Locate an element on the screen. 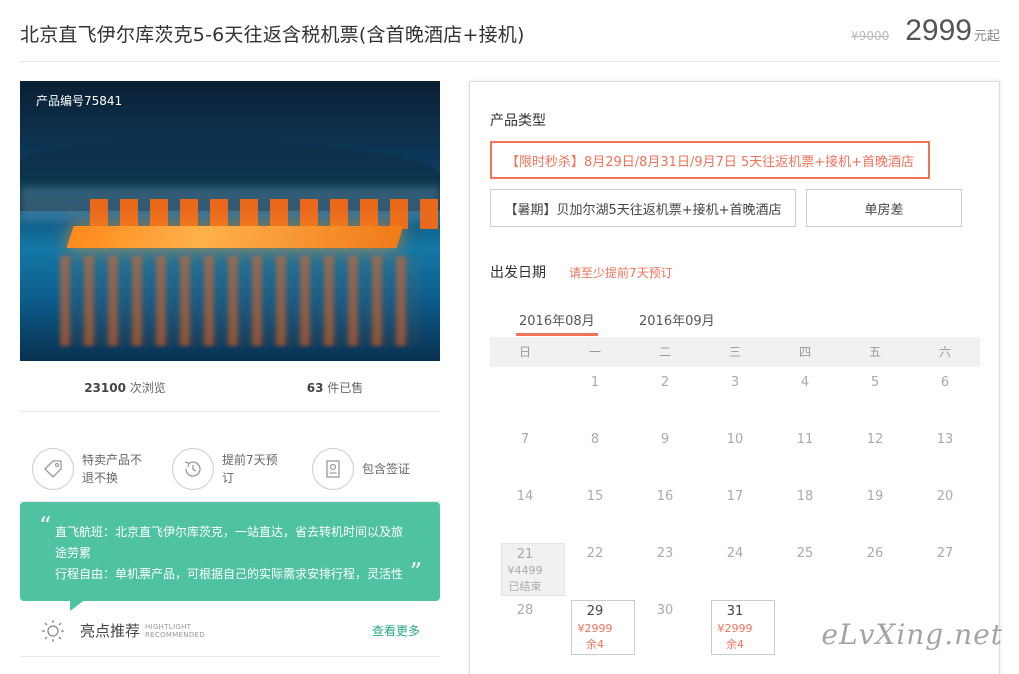 The image size is (1019, 674). calendar-day: 23 is located at coordinates (665, 553).